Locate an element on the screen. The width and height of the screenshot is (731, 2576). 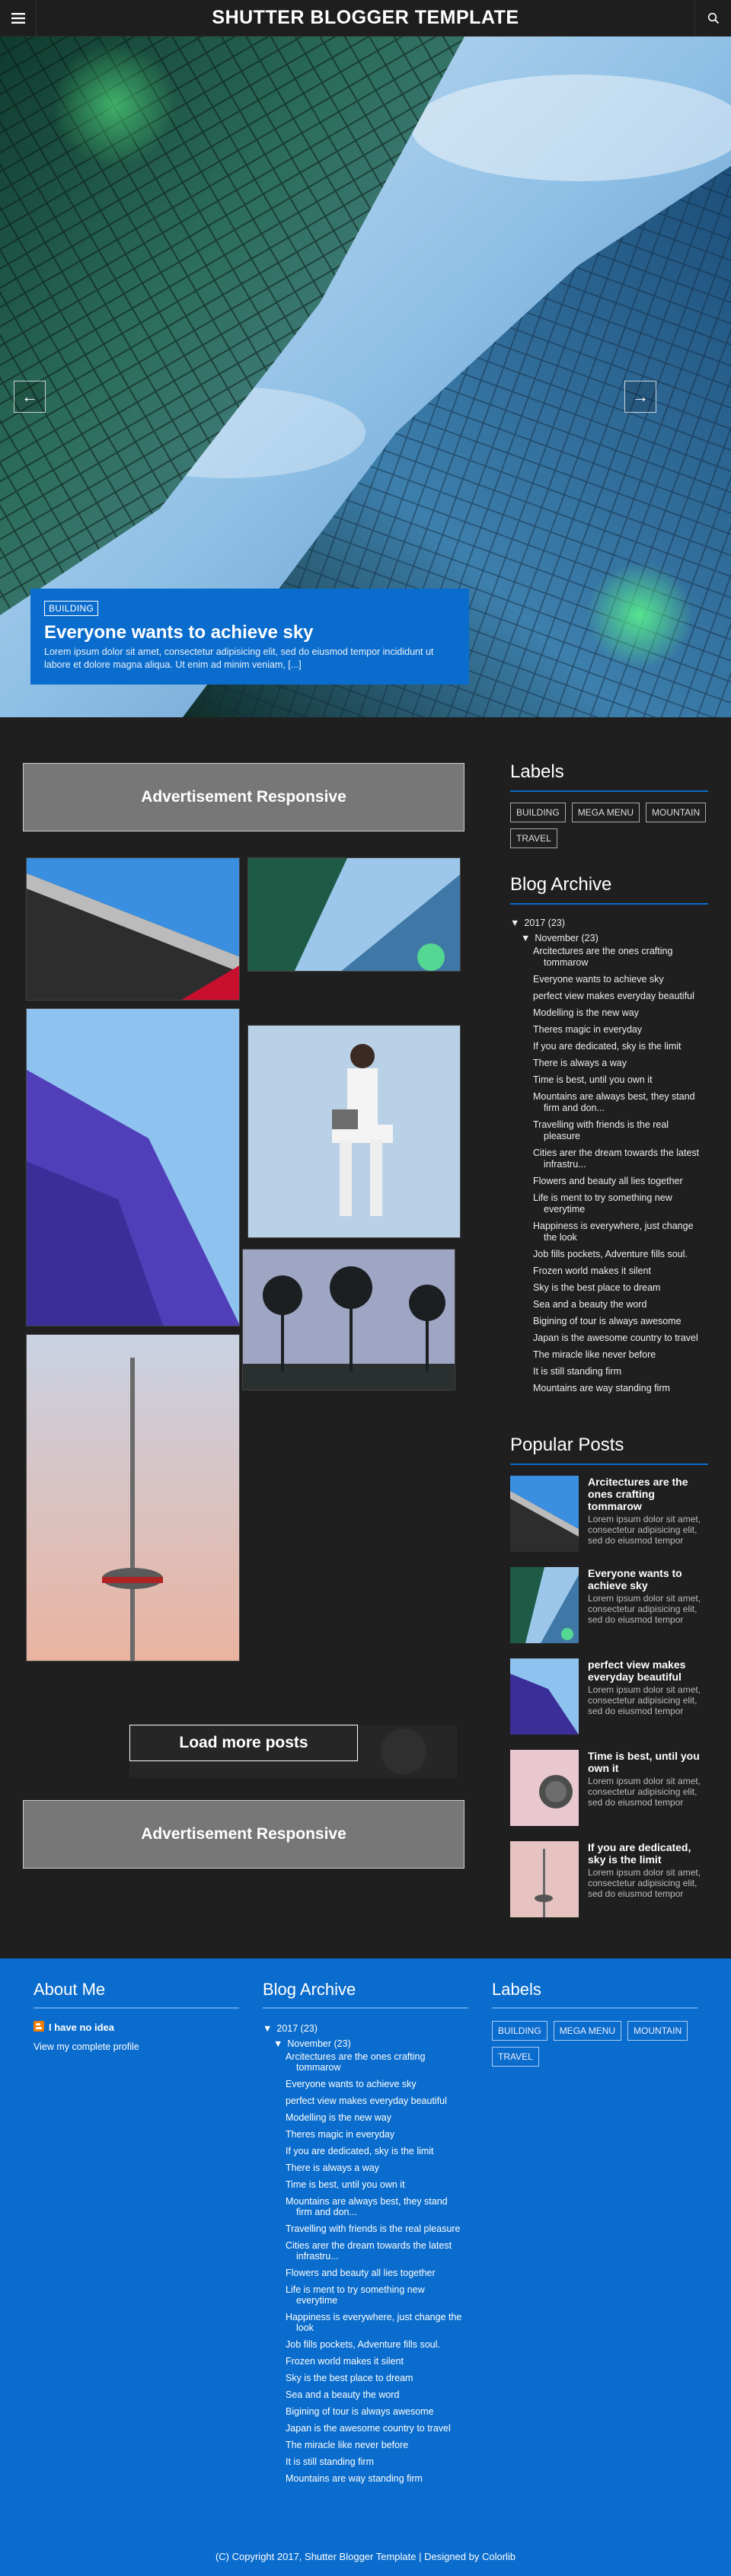
advertisement-bottom: Advertisement Responsive is located at coordinates (243, 1834).